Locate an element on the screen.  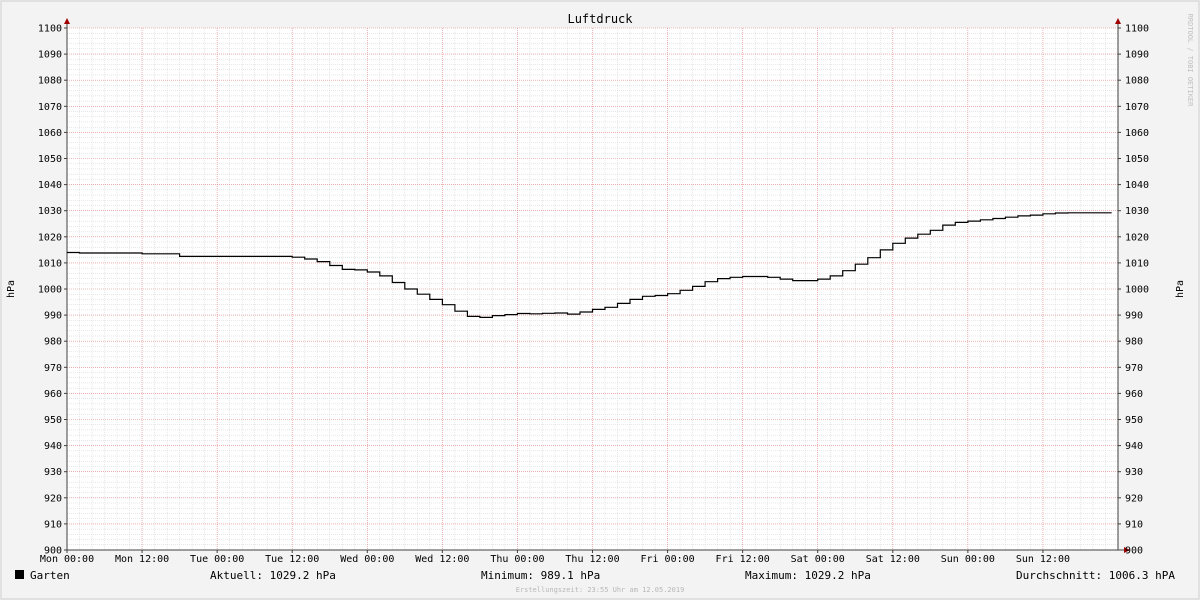
y-axis-label-right: hPa is located at coordinates (1180, 289).